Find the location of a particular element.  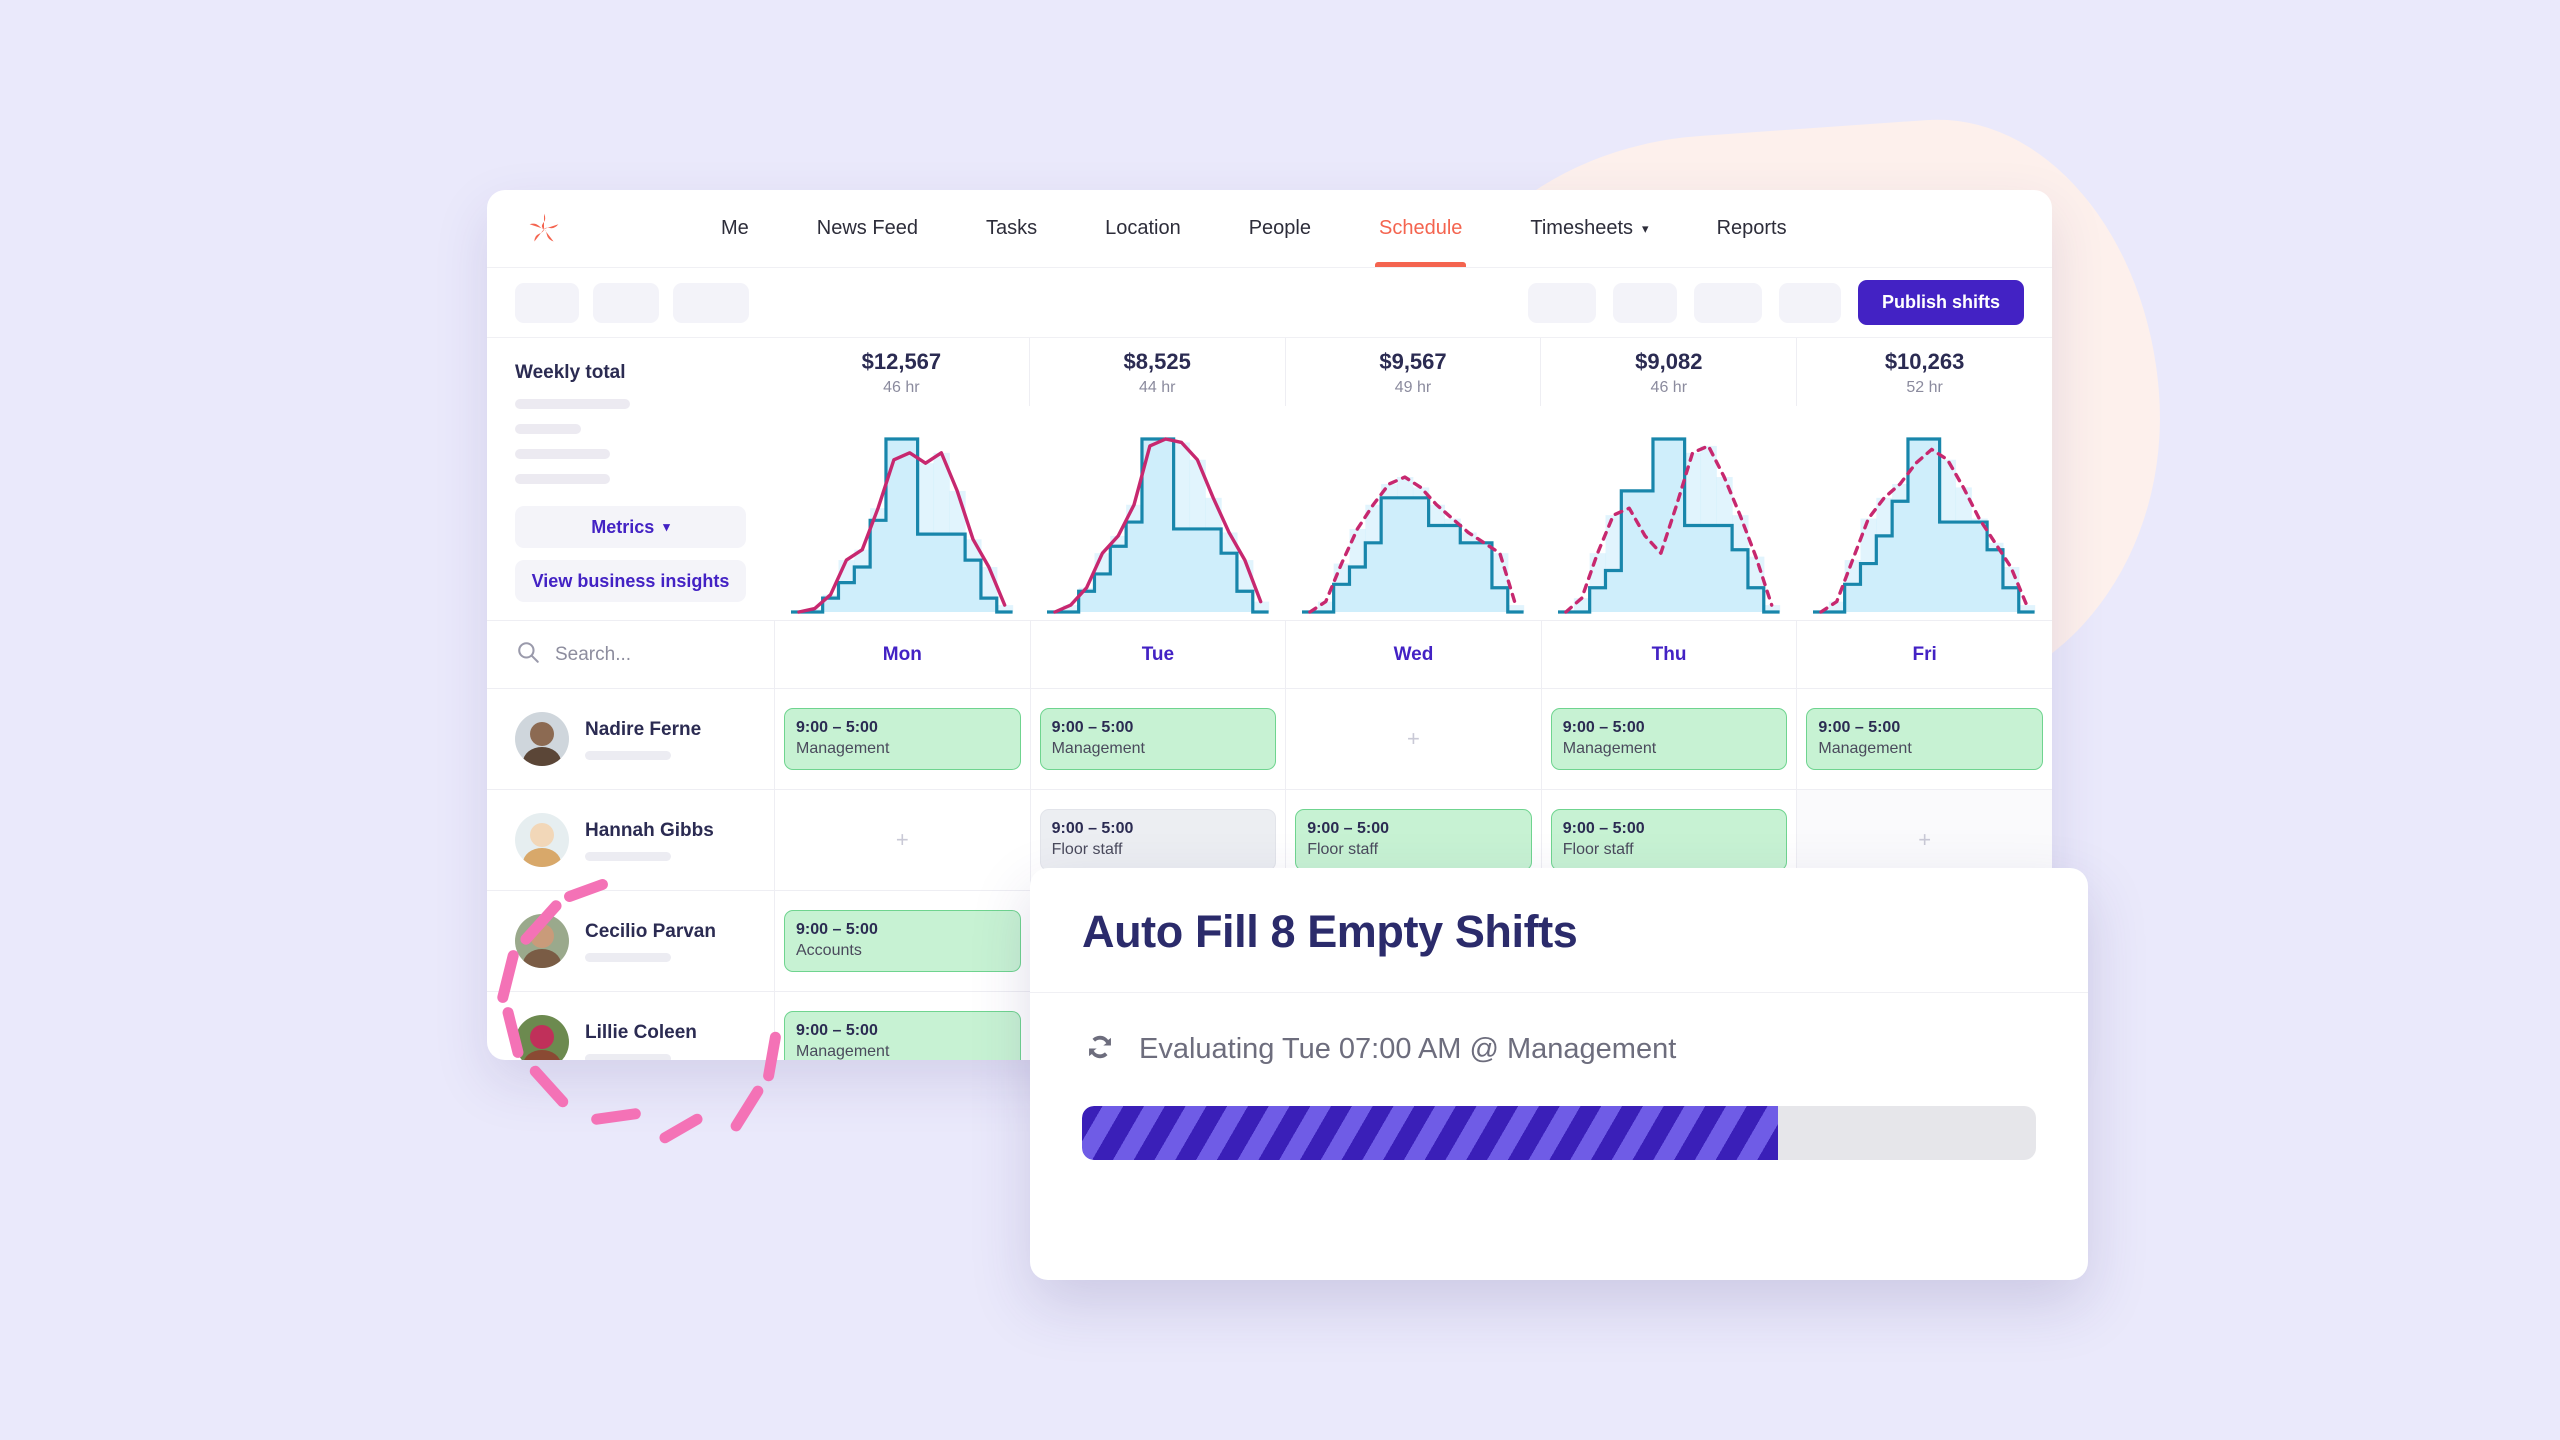

day-header-mon: Mon is located at coordinates (902, 654).